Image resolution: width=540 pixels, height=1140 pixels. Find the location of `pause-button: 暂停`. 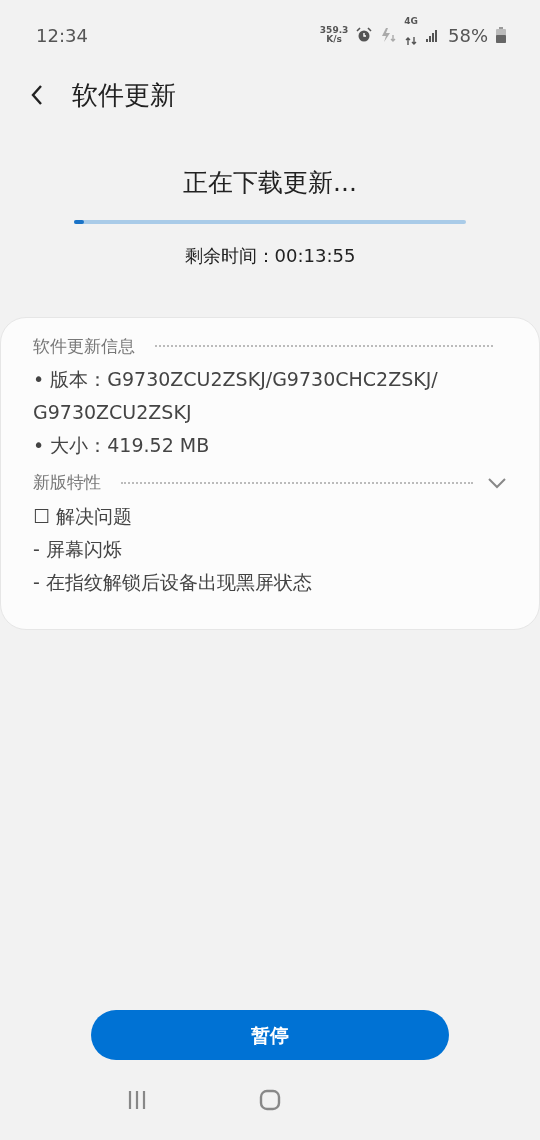

pause-button: 暂停 is located at coordinates (270, 1035).